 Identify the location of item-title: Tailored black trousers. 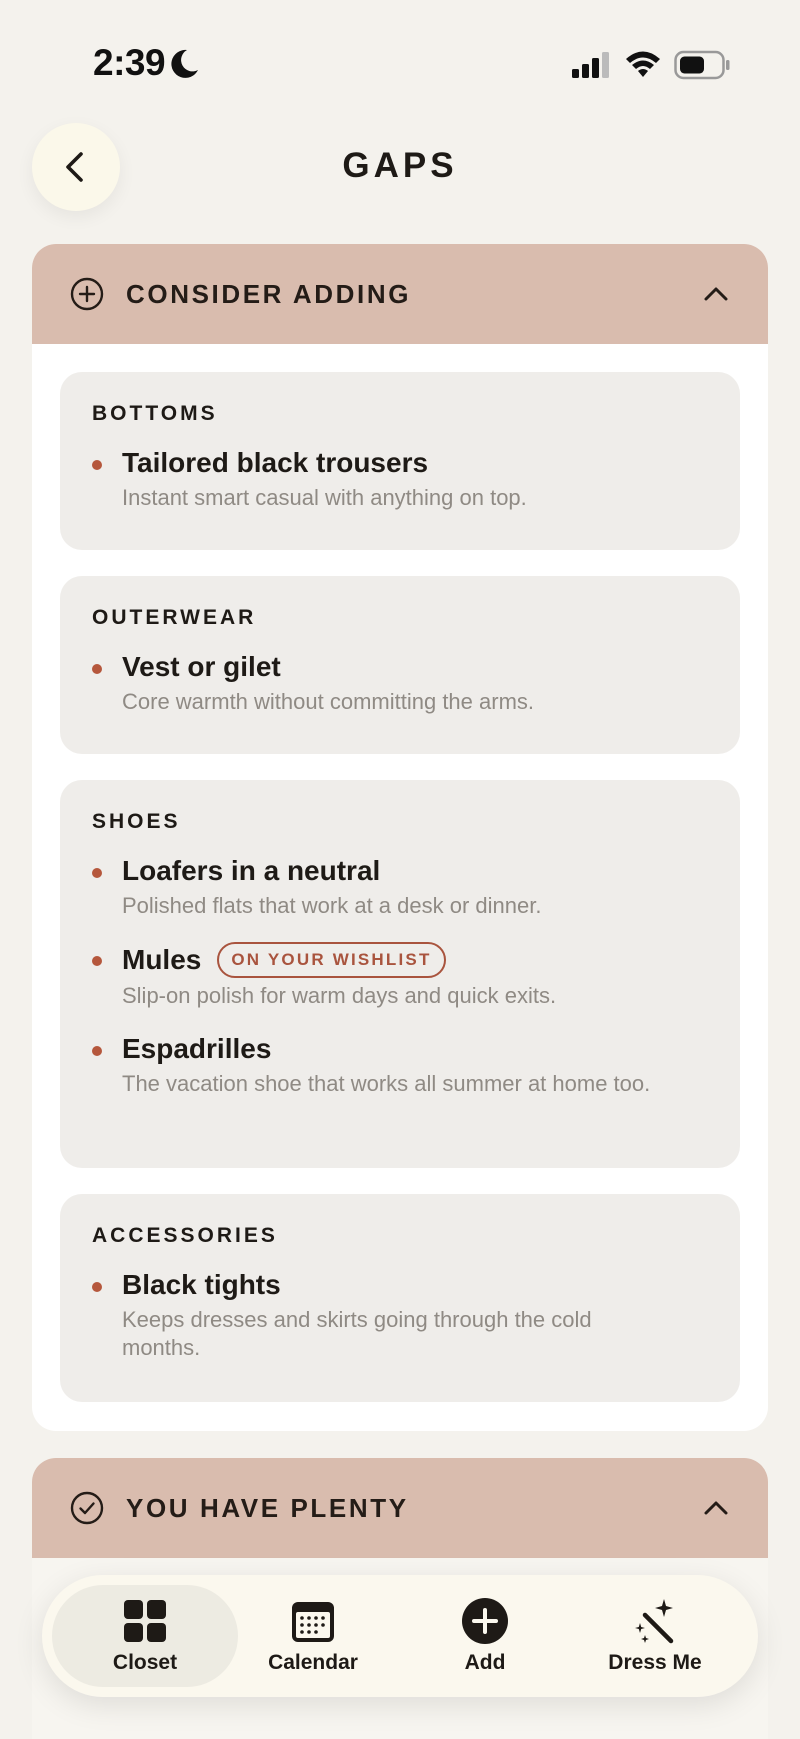
(275, 462).